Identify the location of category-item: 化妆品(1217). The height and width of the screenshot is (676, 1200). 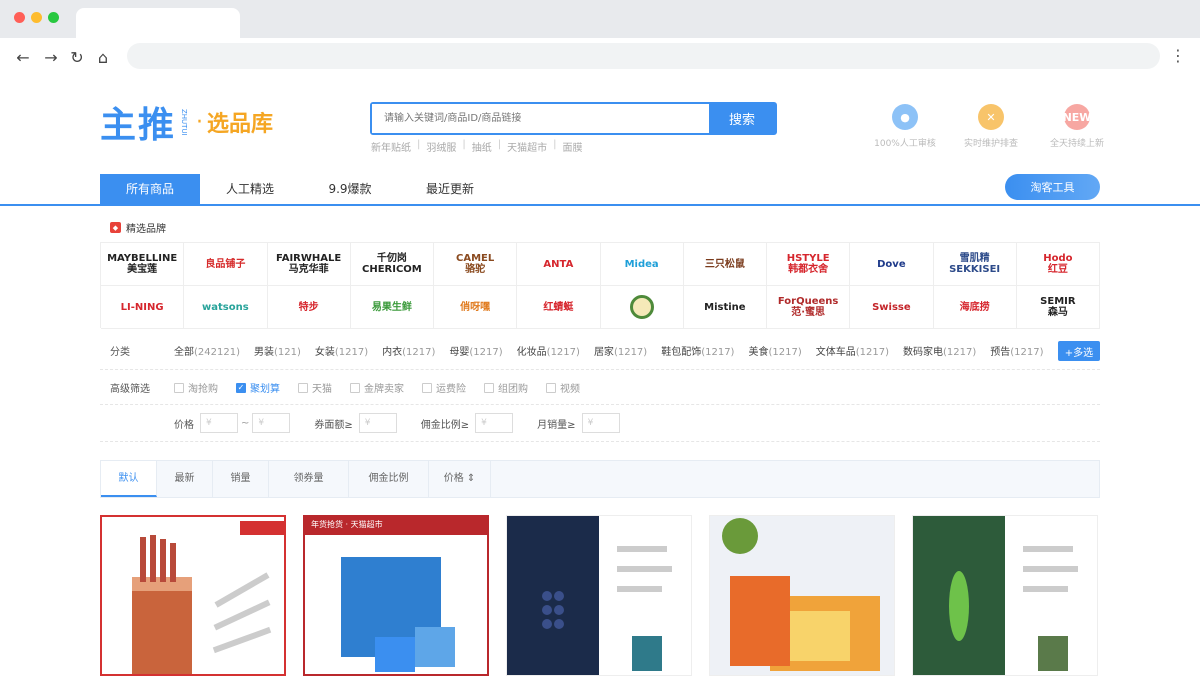
(548, 350).